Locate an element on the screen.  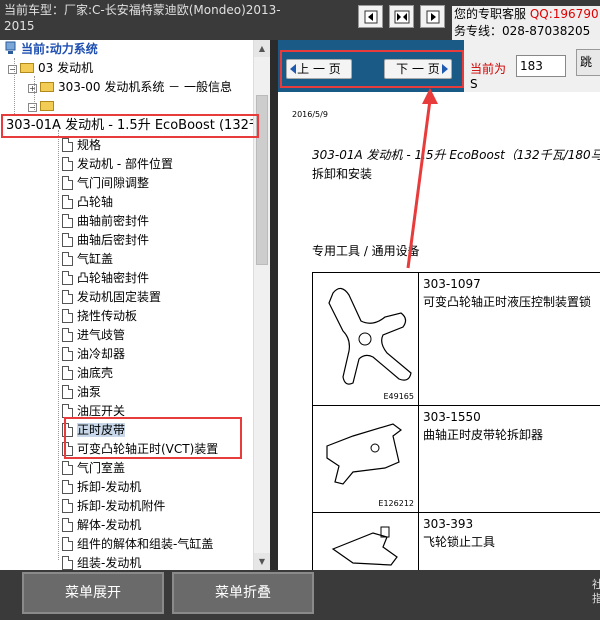
tree-item: 气缸盖 is located at coordinates (87, 259).